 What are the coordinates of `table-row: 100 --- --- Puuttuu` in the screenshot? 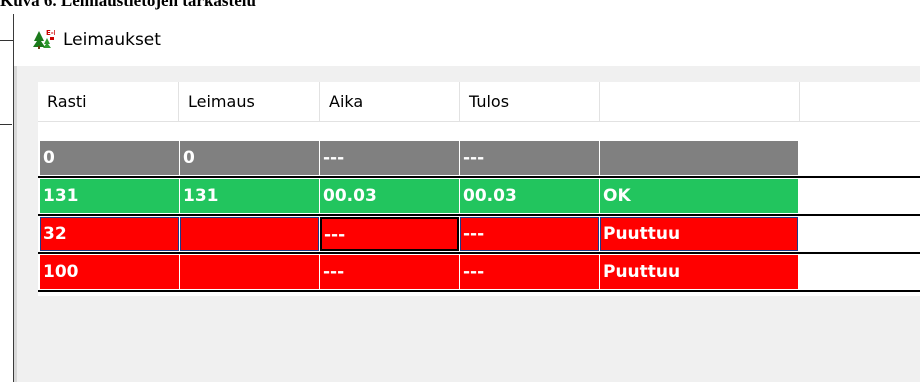 It's located at (479, 273).